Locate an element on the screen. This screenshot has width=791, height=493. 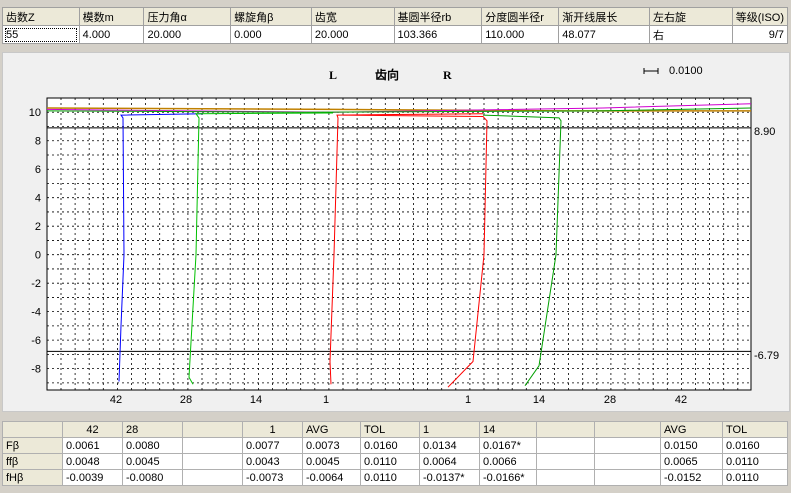
results-header-cell: 42 is located at coordinates (92, 429).